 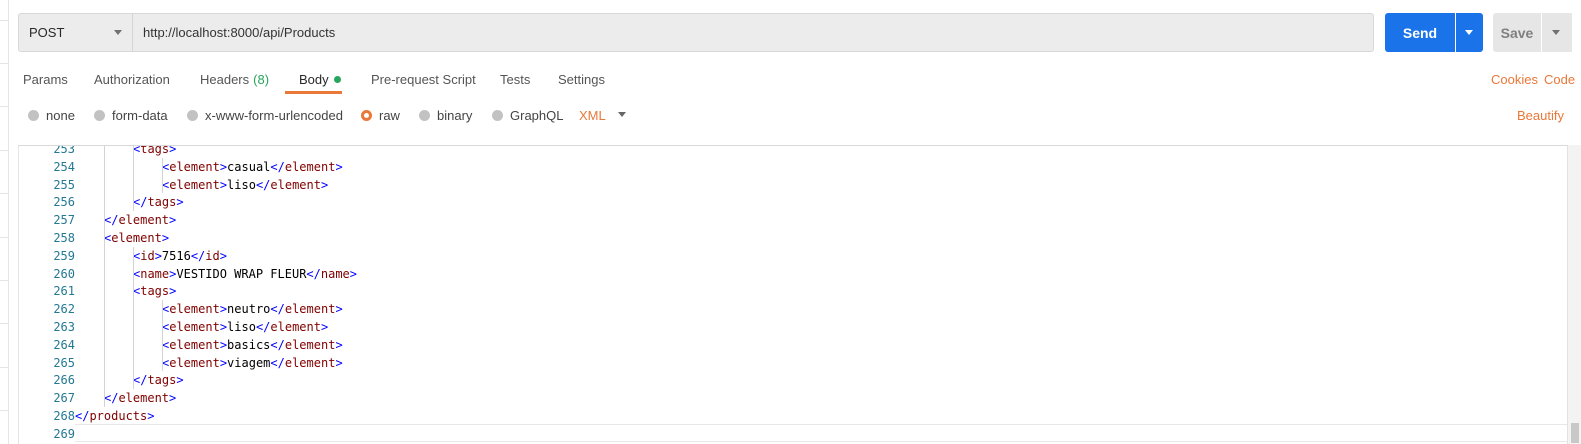 I want to click on line-number: 255, so click(x=64, y=184).